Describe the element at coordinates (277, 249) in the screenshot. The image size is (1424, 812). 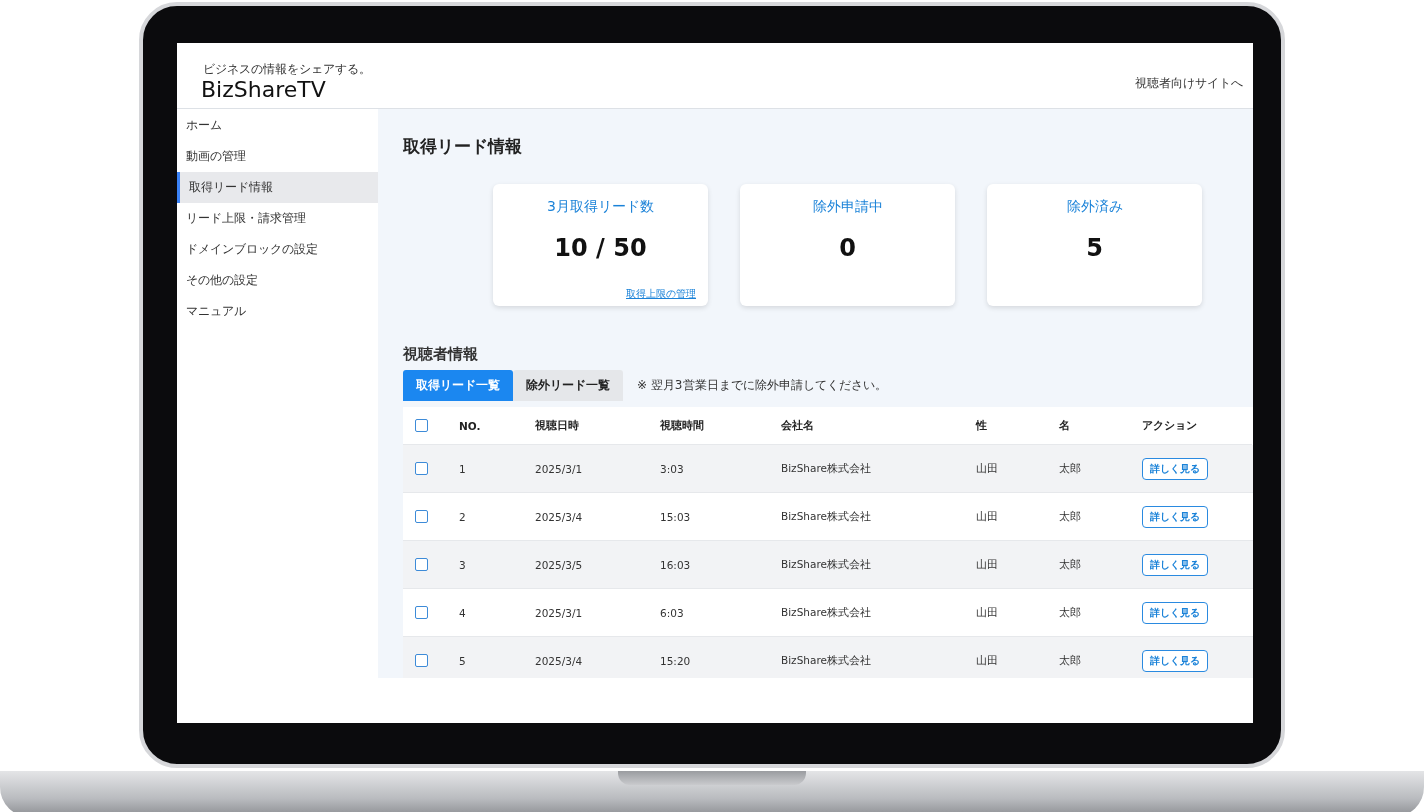
I see `sidebar-item: ドメインブロックの設定` at that location.